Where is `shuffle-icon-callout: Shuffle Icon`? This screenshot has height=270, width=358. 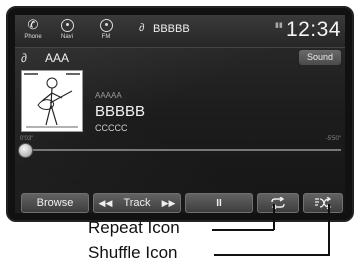 shuffle-icon-callout: Shuffle Icon is located at coordinates (133, 252).